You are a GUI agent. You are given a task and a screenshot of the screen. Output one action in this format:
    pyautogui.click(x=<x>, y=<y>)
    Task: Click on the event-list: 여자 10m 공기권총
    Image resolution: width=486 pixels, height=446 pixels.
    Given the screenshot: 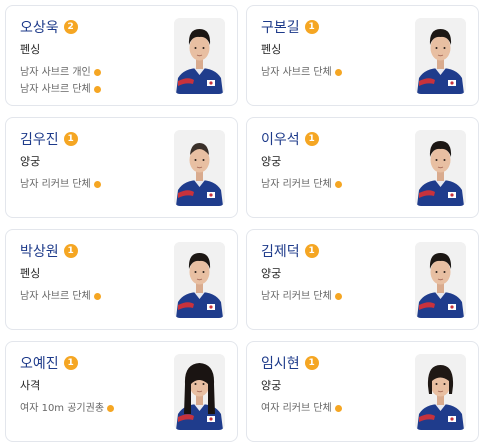 What is the action you would take?
    pyautogui.click(x=67, y=408)
    